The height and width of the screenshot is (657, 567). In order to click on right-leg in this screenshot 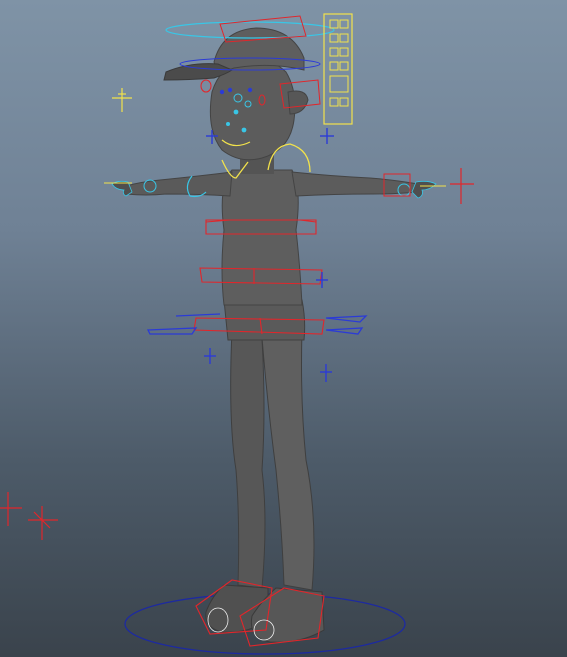, I will do `click(288, 460)`.